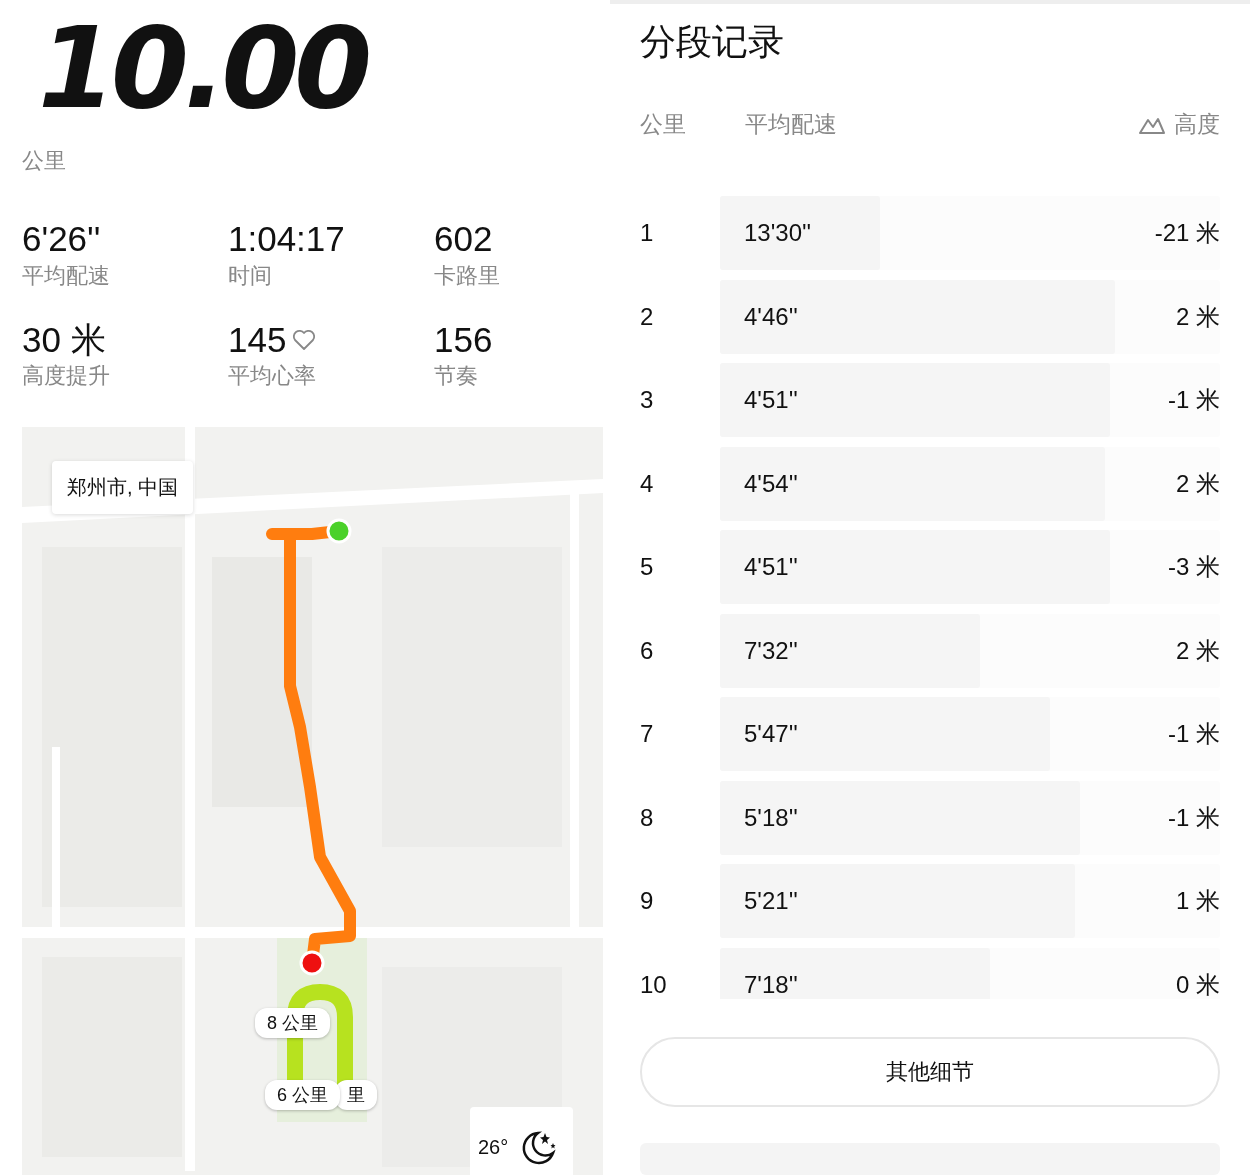  I want to click on stat-value: 145, so click(257, 339).